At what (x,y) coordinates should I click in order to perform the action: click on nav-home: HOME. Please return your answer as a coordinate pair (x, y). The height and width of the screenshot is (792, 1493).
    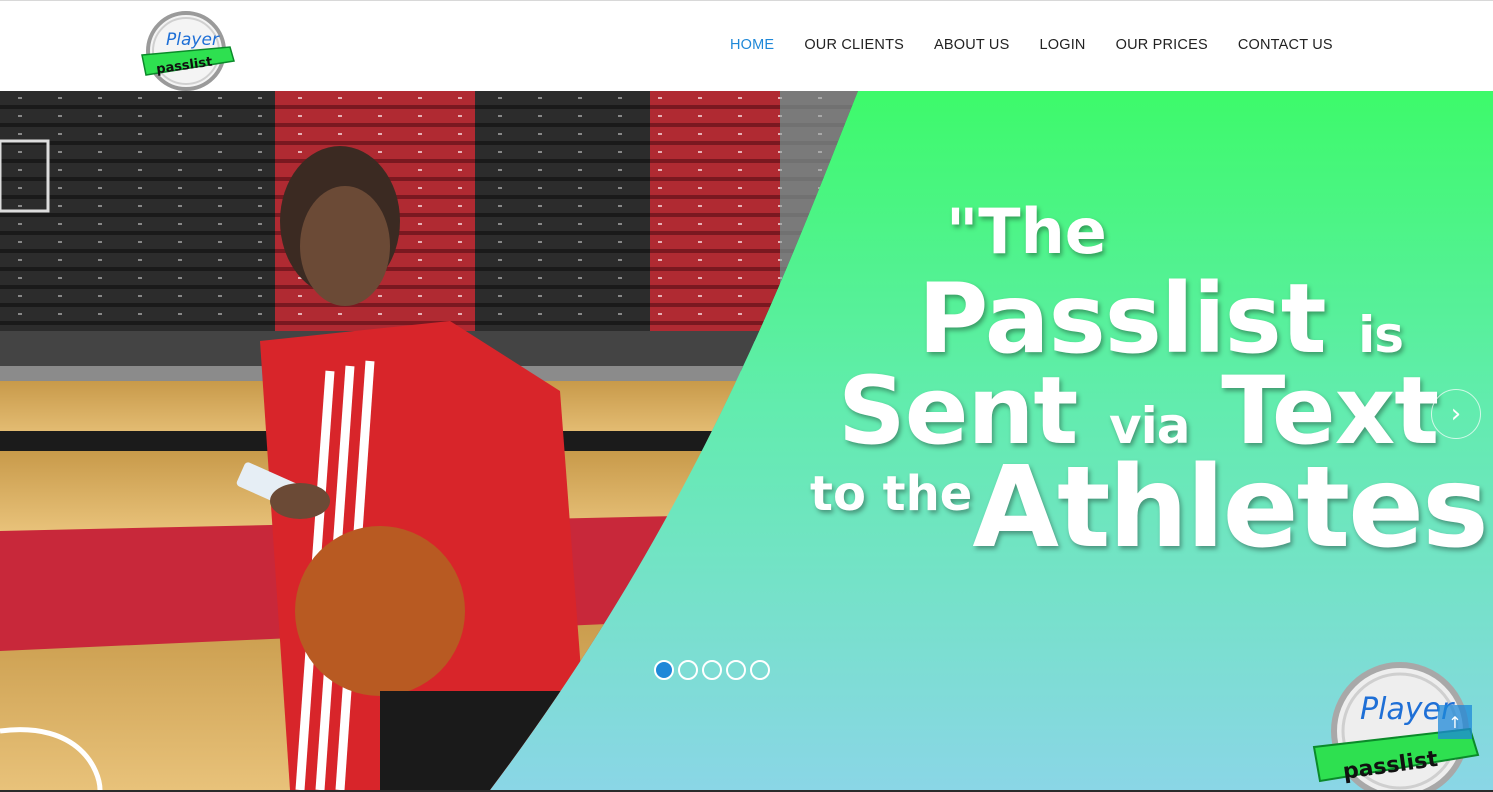
    Looking at the image, I should click on (752, 45).